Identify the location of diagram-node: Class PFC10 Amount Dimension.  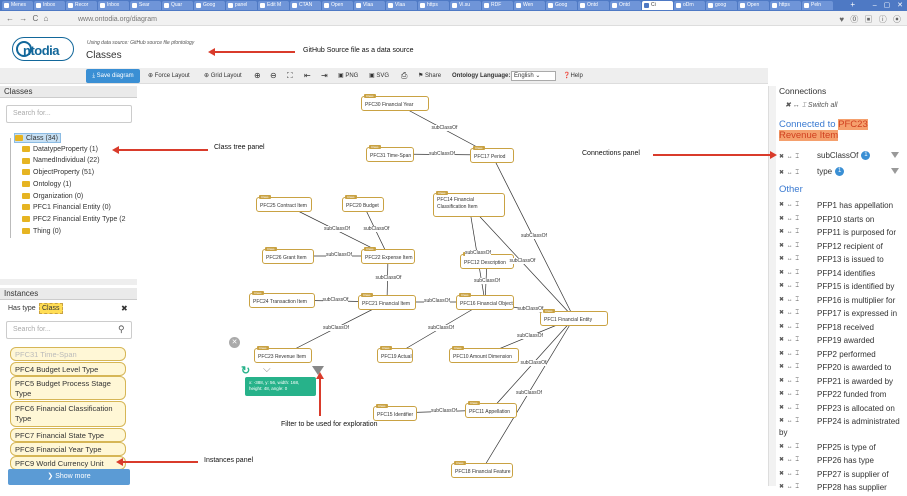
(484, 354).